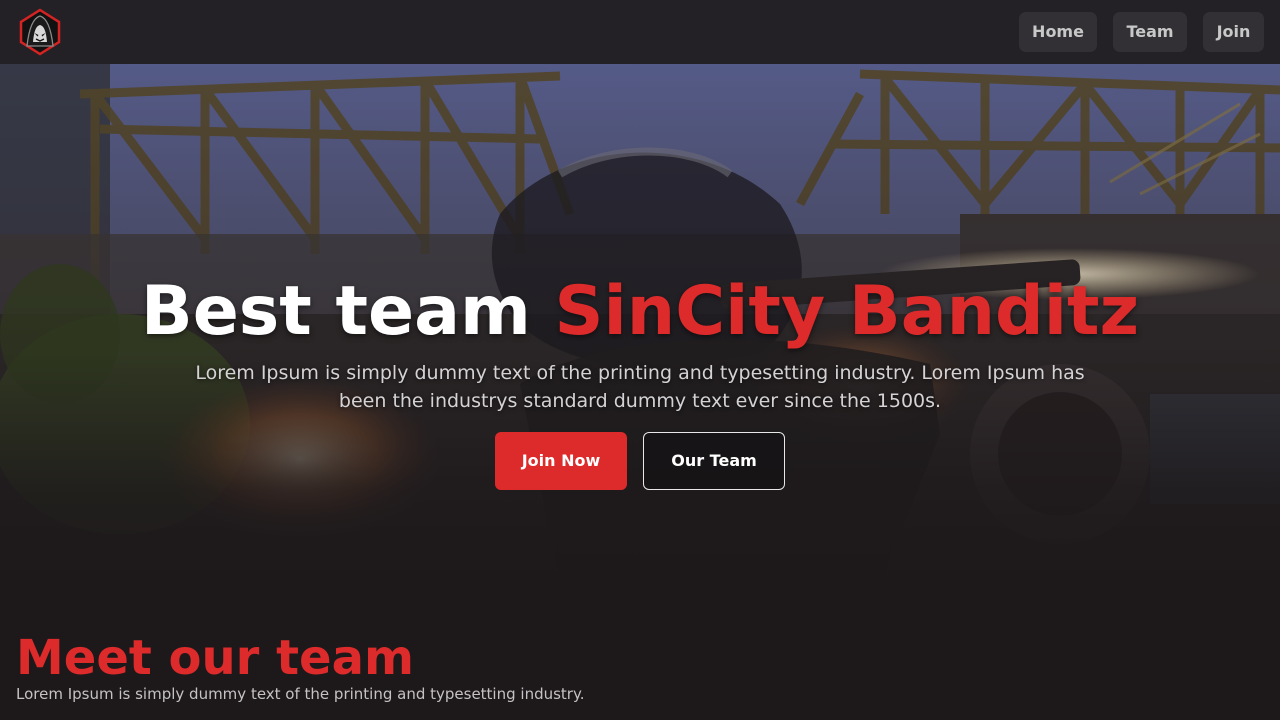 The width and height of the screenshot is (1280, 720). What do you see at coordinates (347, 311) in the screenshot?
I see `hero-title-main: Best team` at bounding box center [347, 311].